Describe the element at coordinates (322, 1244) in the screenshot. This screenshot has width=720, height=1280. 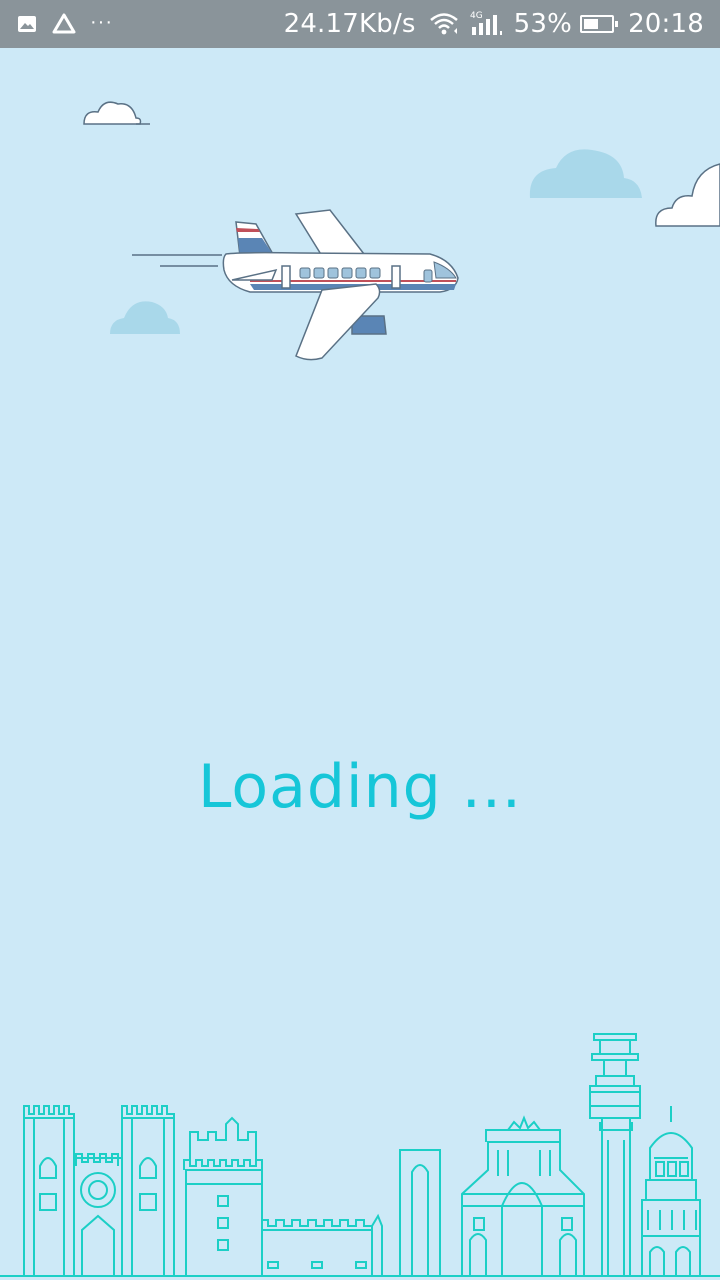
I see `castle-wall` at that location.